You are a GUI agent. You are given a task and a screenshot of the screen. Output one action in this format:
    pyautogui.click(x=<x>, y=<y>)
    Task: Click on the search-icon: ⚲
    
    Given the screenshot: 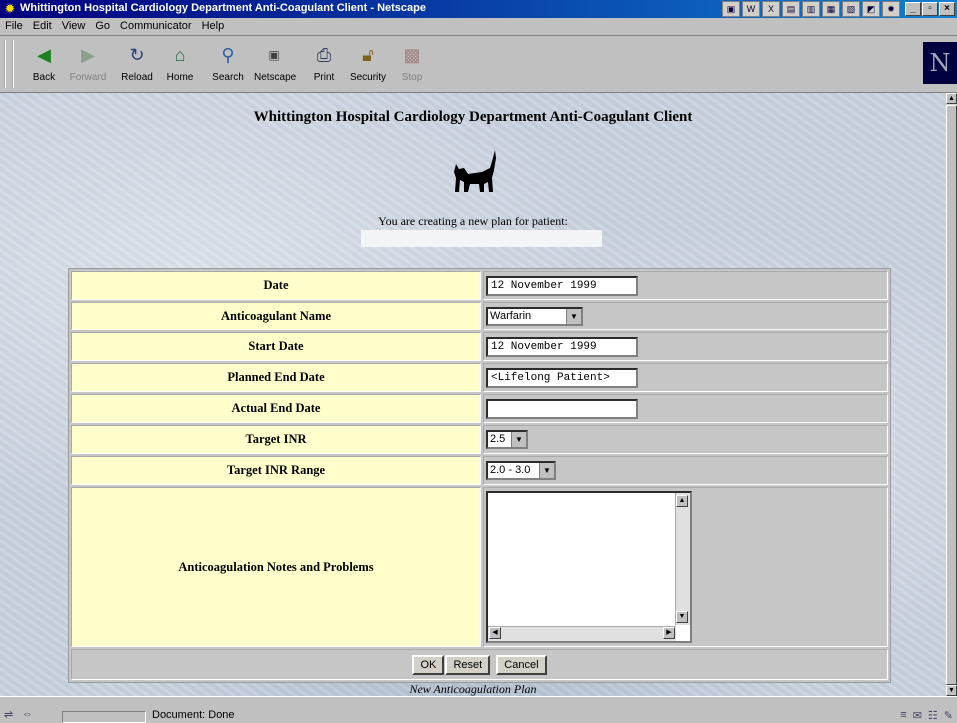 What is the action you would take?
    pyautogui.click(x=228, y=55)
    